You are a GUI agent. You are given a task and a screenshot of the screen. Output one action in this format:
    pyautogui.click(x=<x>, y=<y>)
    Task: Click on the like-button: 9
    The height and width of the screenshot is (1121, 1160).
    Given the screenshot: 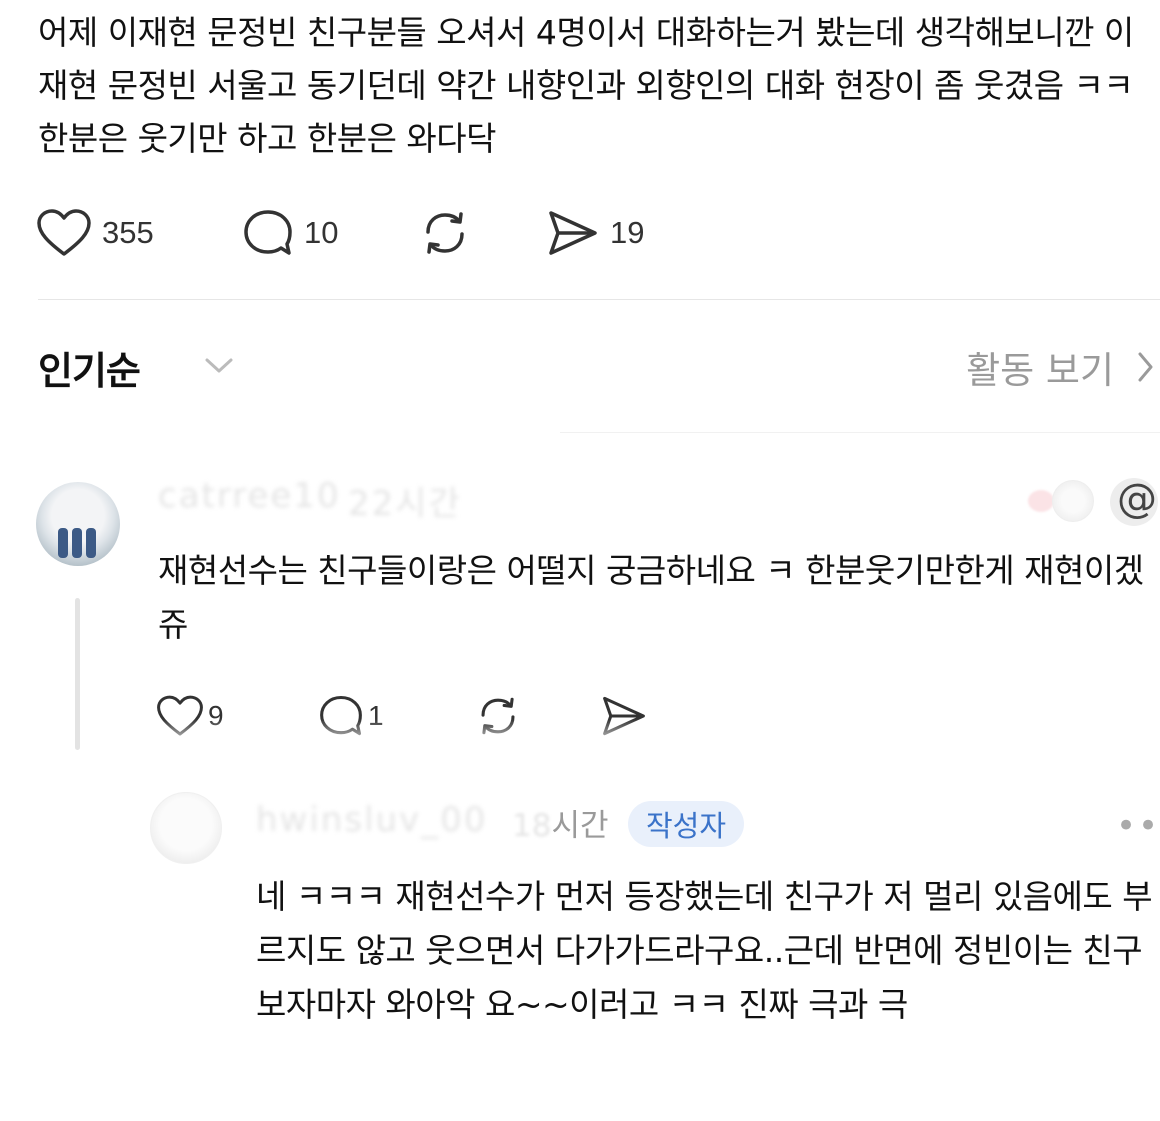 What is the action you would take?
    pyautogui.click(x=190, y=716)
    